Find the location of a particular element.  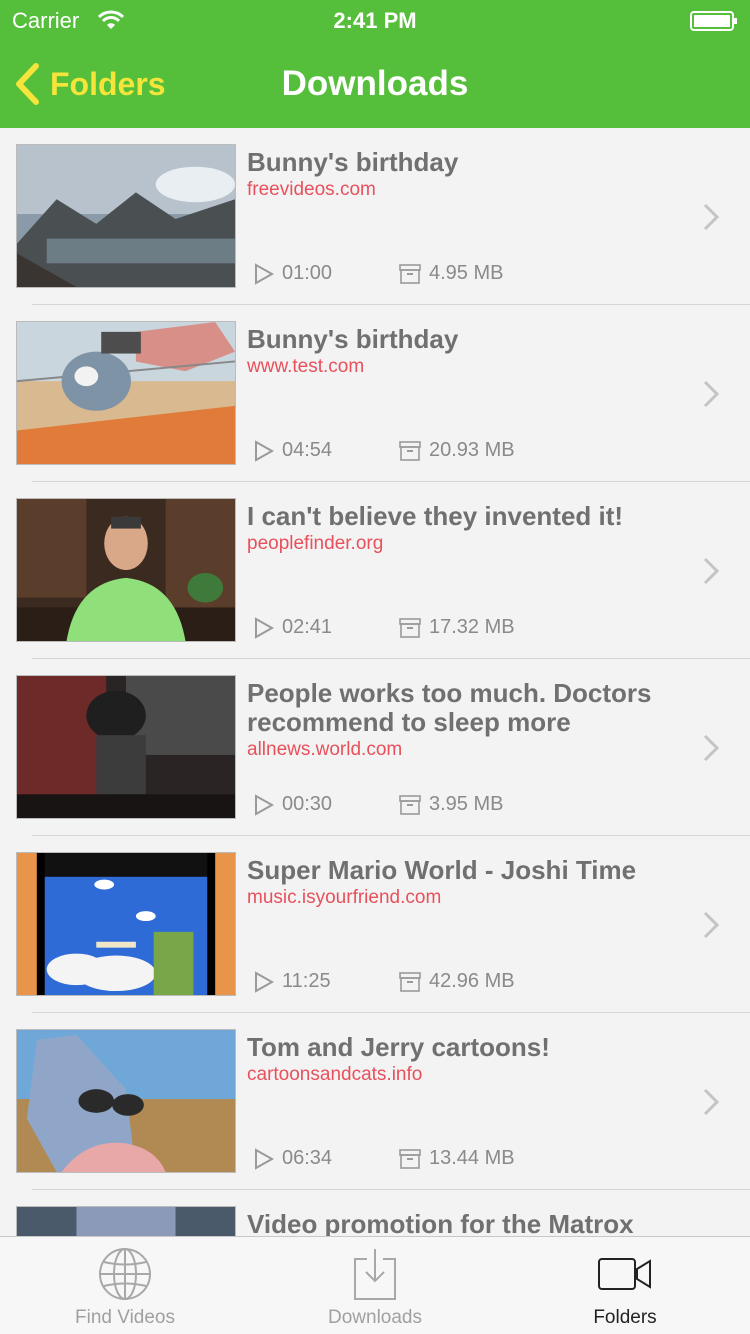

download-tray-icon is located at coordinates (375, 1274).